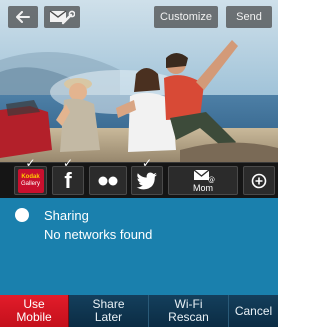 Image resolution: width=320 pixels, height=327 pixels. I want to click on wifi-rescan-label-line2: Rescan, so click(188, 317).